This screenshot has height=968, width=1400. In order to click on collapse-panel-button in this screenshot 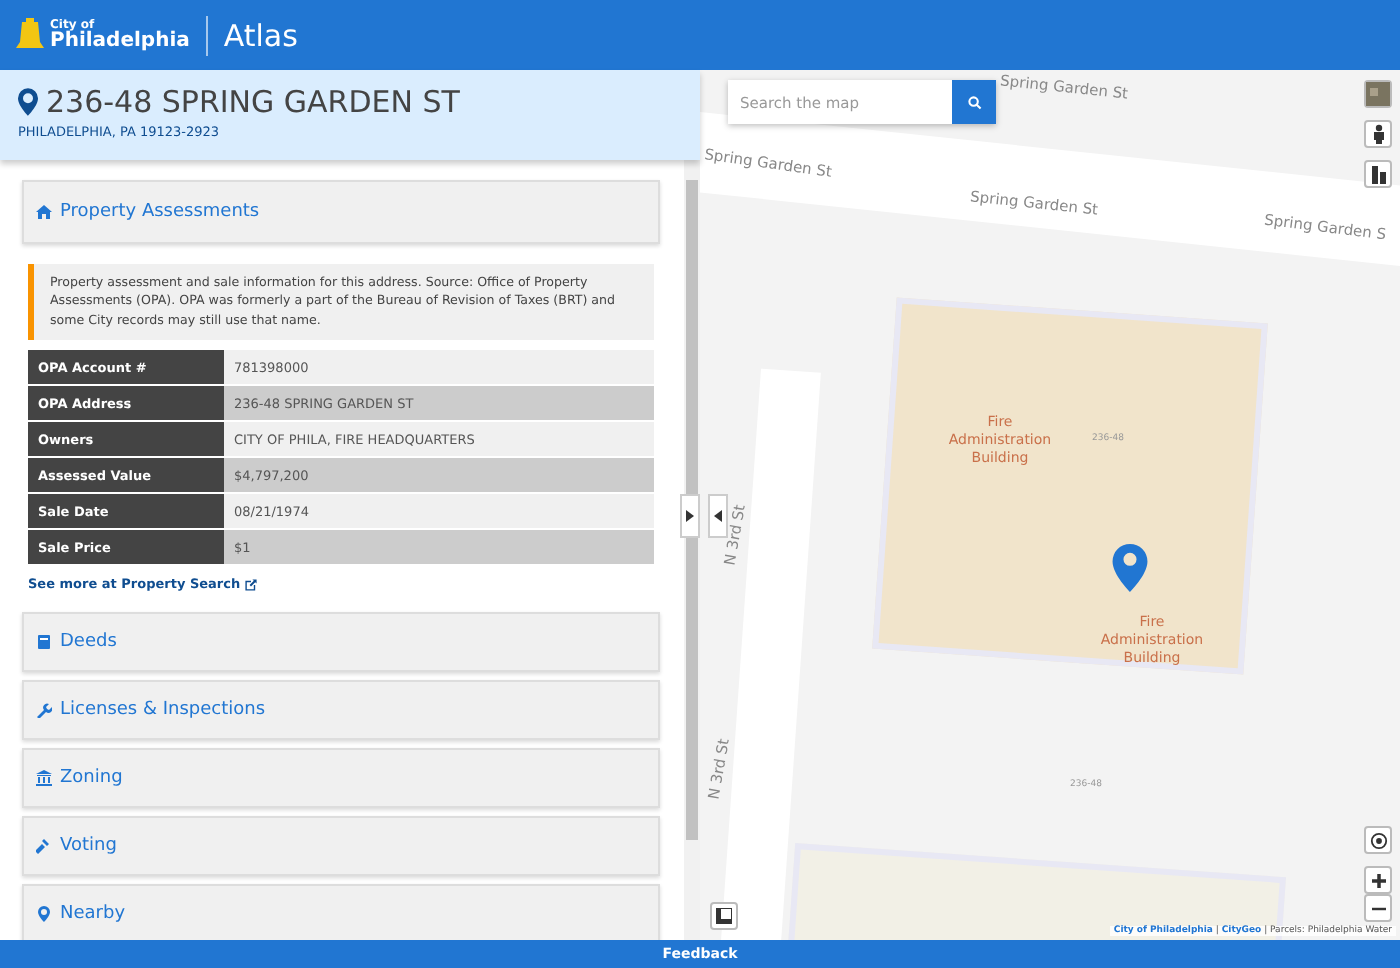, I will do `click(690, 516)`.